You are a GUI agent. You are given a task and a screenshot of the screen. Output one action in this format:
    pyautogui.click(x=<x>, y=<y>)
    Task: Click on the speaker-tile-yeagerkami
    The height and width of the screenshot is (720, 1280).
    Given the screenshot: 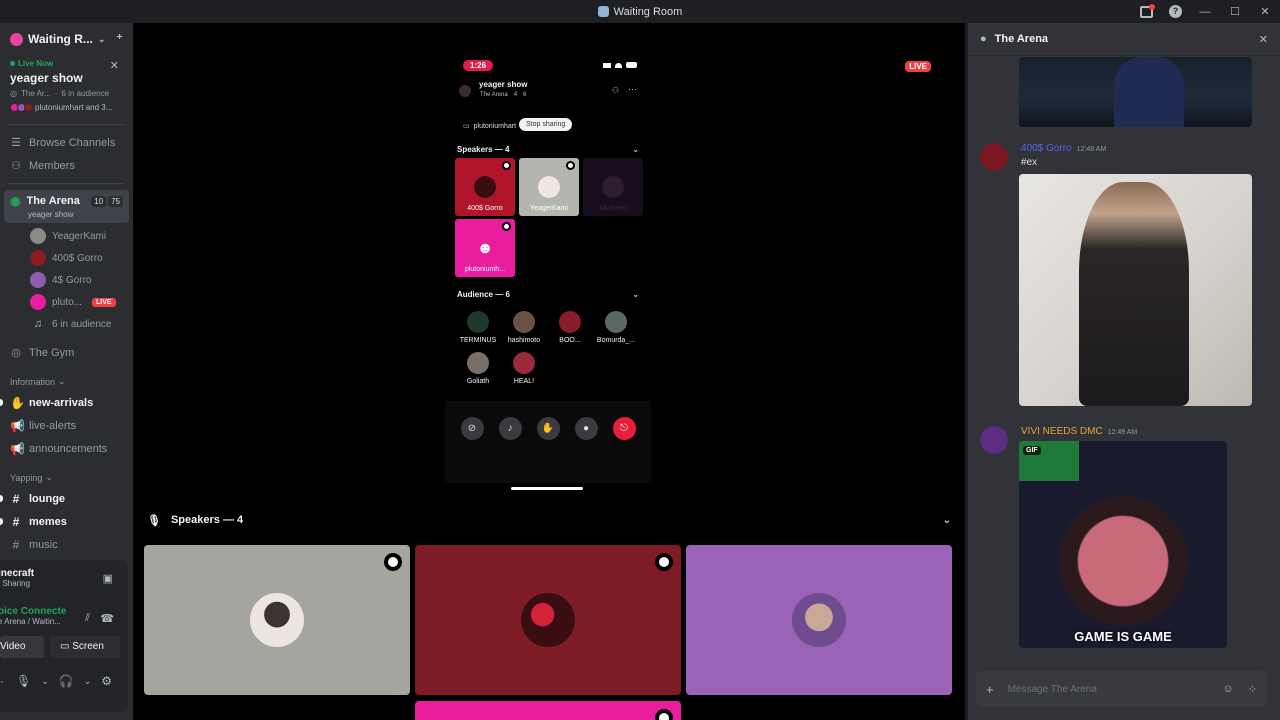 What is the action you would take?
    pyautogui.click(x=277, y=620)
    